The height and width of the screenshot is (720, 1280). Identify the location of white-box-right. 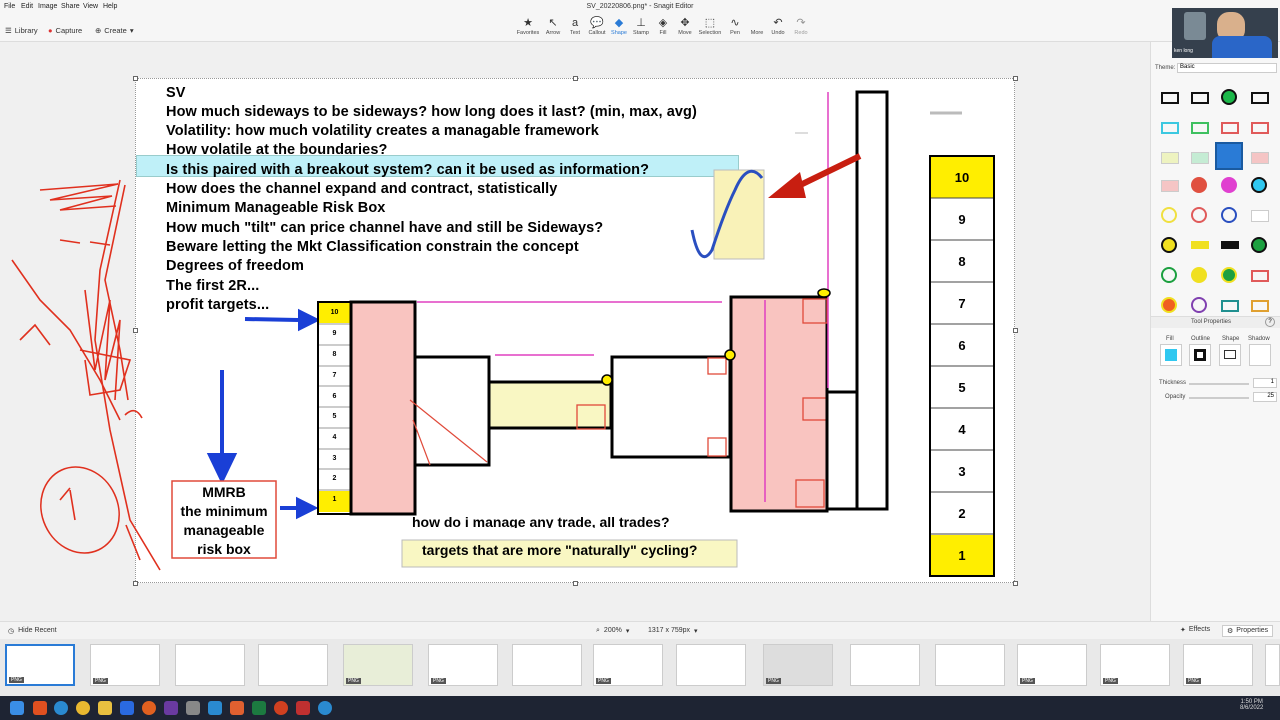
(671, 407).